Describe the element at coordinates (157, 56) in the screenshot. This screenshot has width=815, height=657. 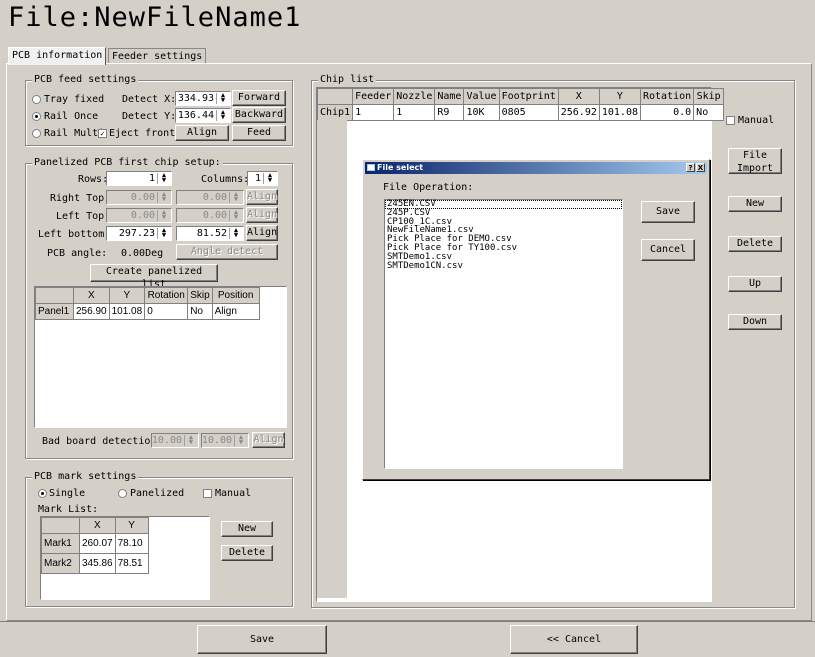
I see `tab-feeder-settings: Feeder settings` at that location.